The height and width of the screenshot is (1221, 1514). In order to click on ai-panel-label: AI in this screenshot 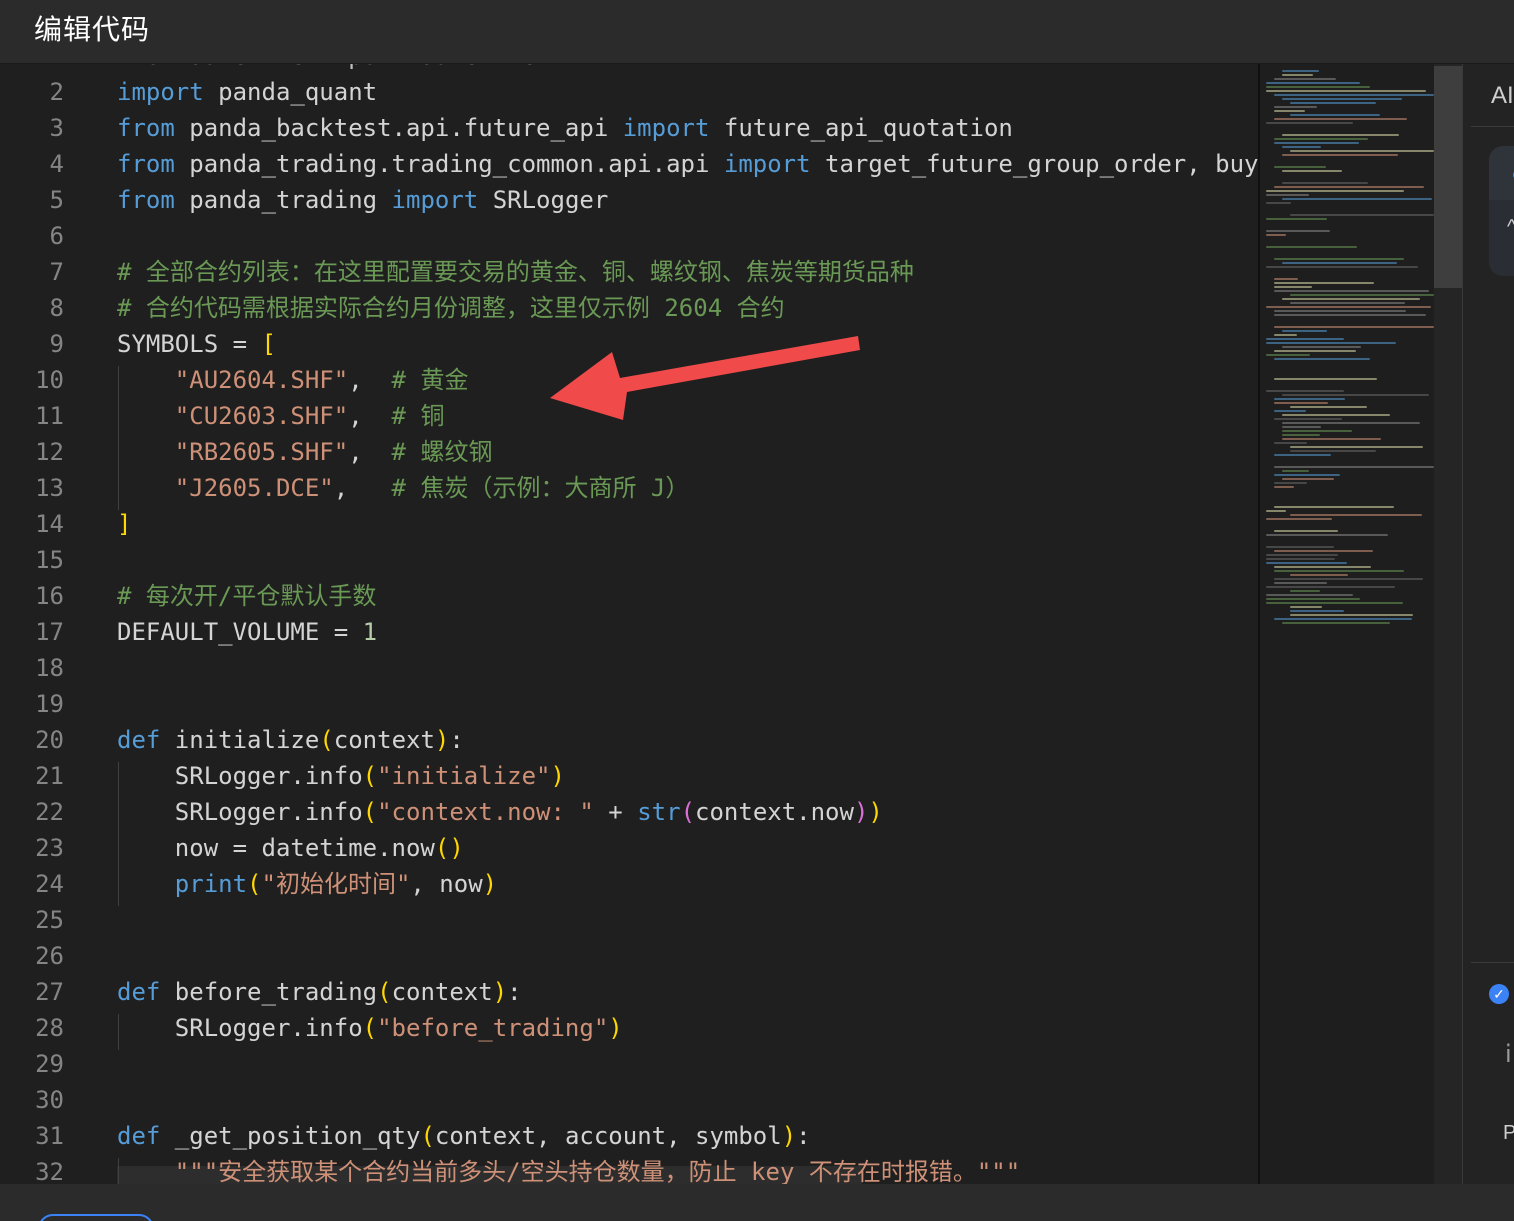, I will do `click(1502, 96)`.